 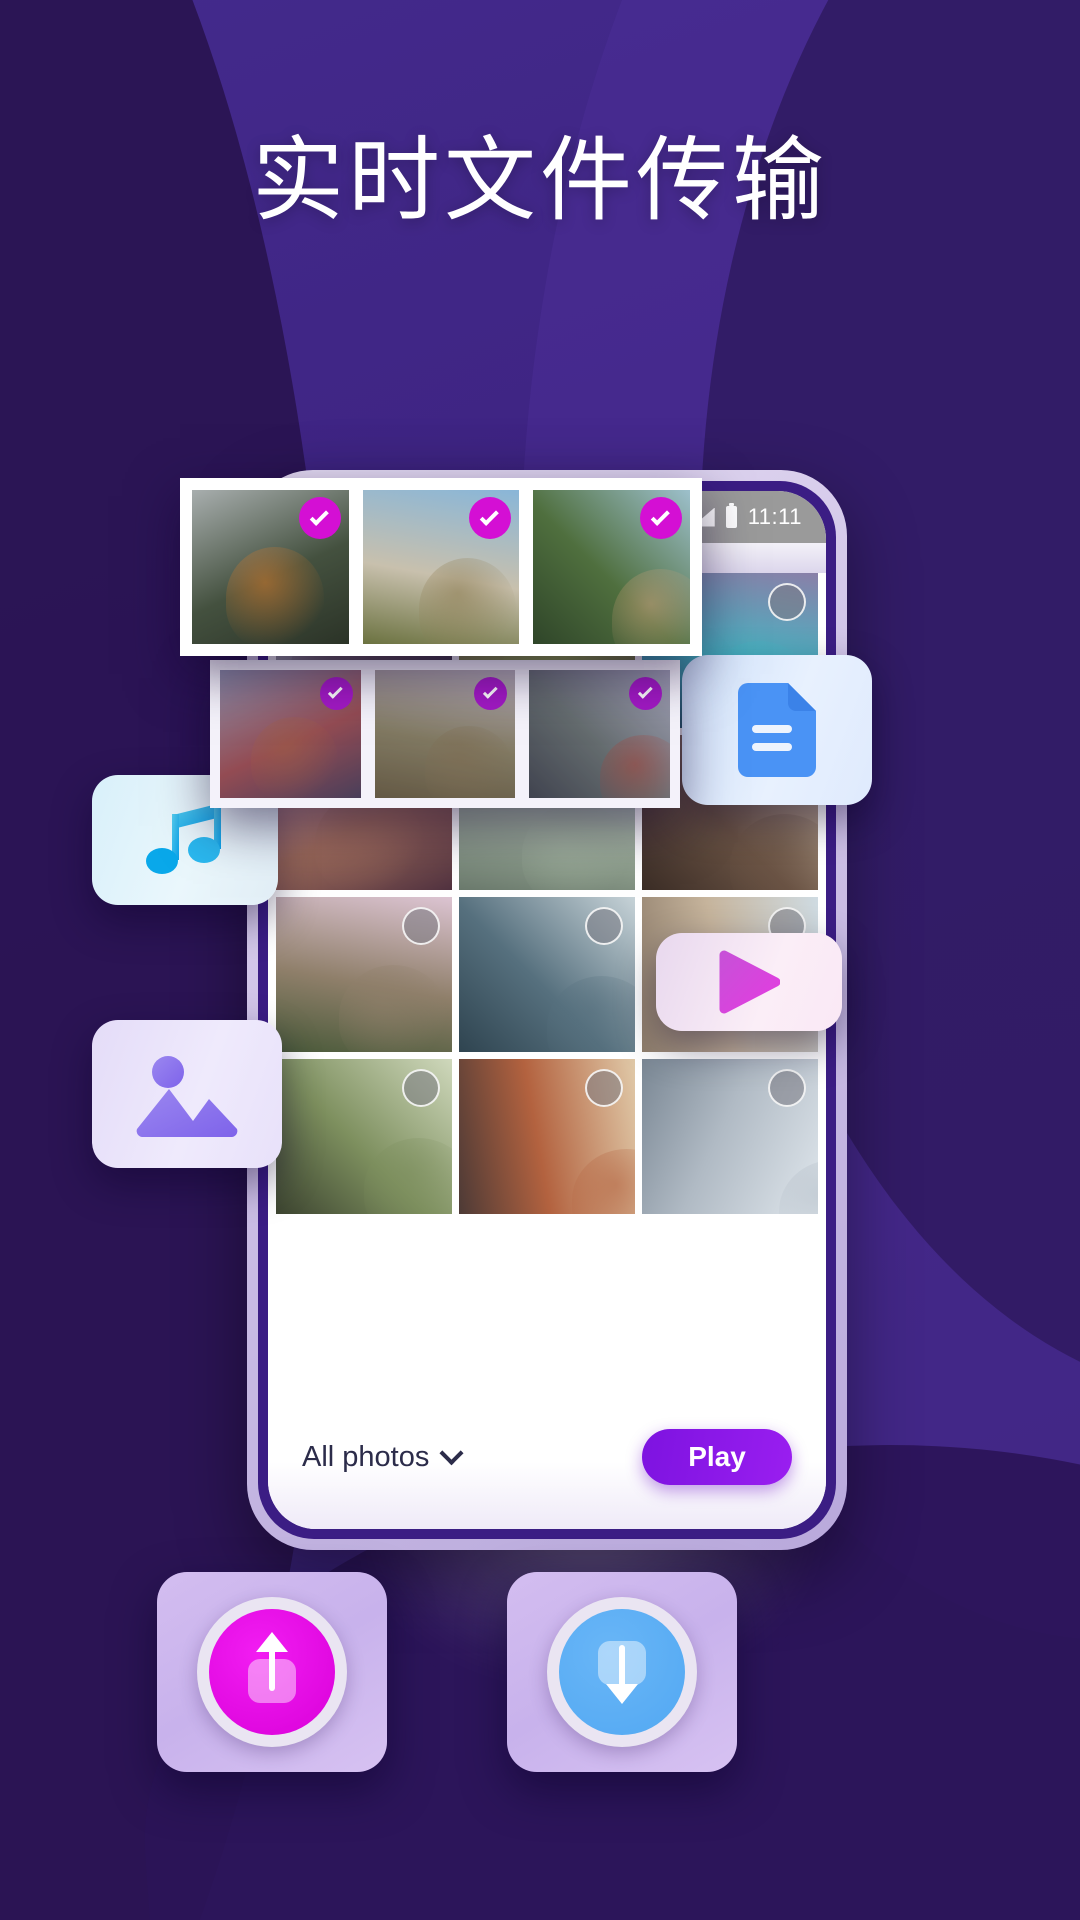 What do you see at coordinates (366, 1456) in the screenshot?
I see `all-photos-label: All photos` at bounding box center [366, 1456].